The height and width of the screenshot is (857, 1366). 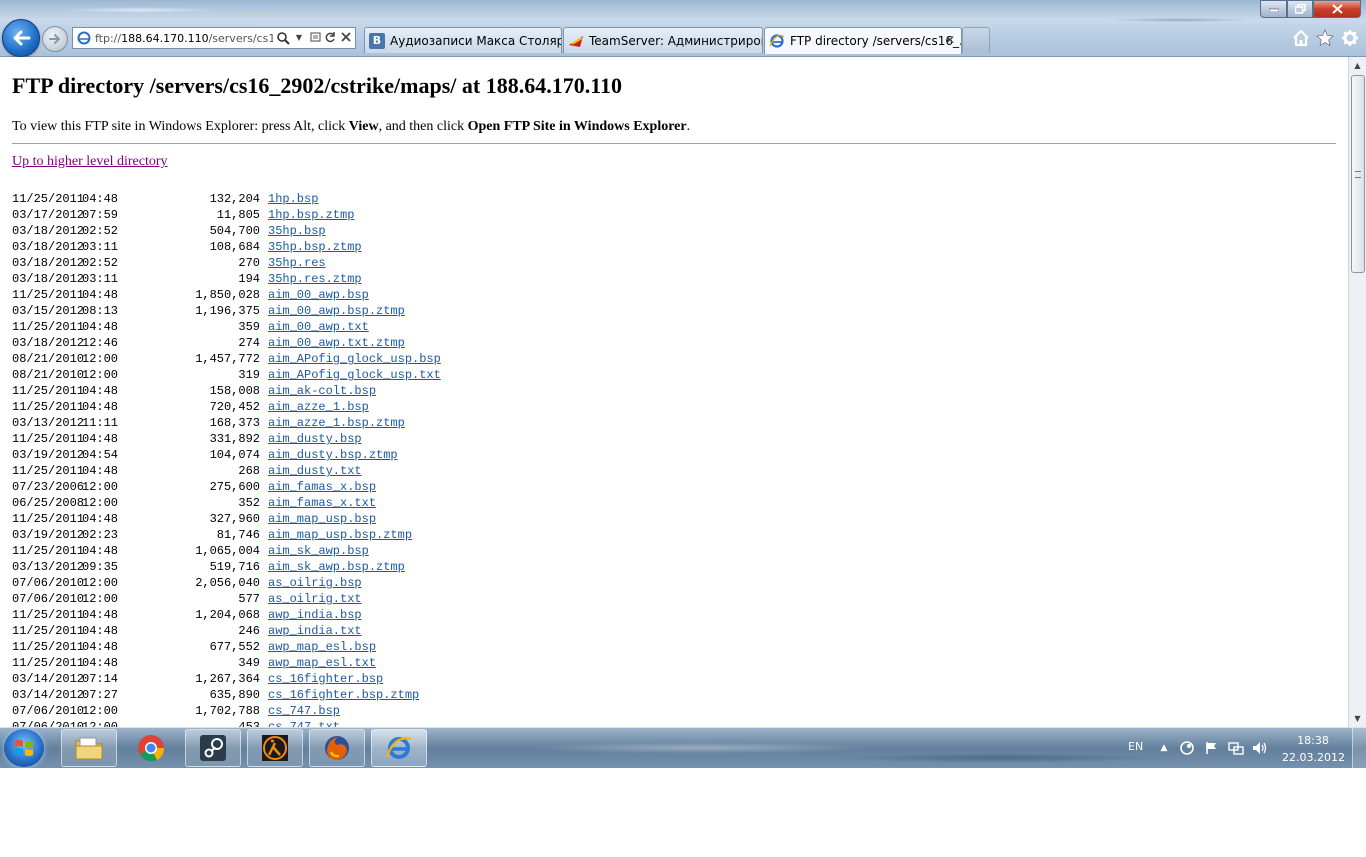 What do you see at coordinates (1273, 9) in the screenshot?
I see `minimize-button` at bounding box center [1273, 9].